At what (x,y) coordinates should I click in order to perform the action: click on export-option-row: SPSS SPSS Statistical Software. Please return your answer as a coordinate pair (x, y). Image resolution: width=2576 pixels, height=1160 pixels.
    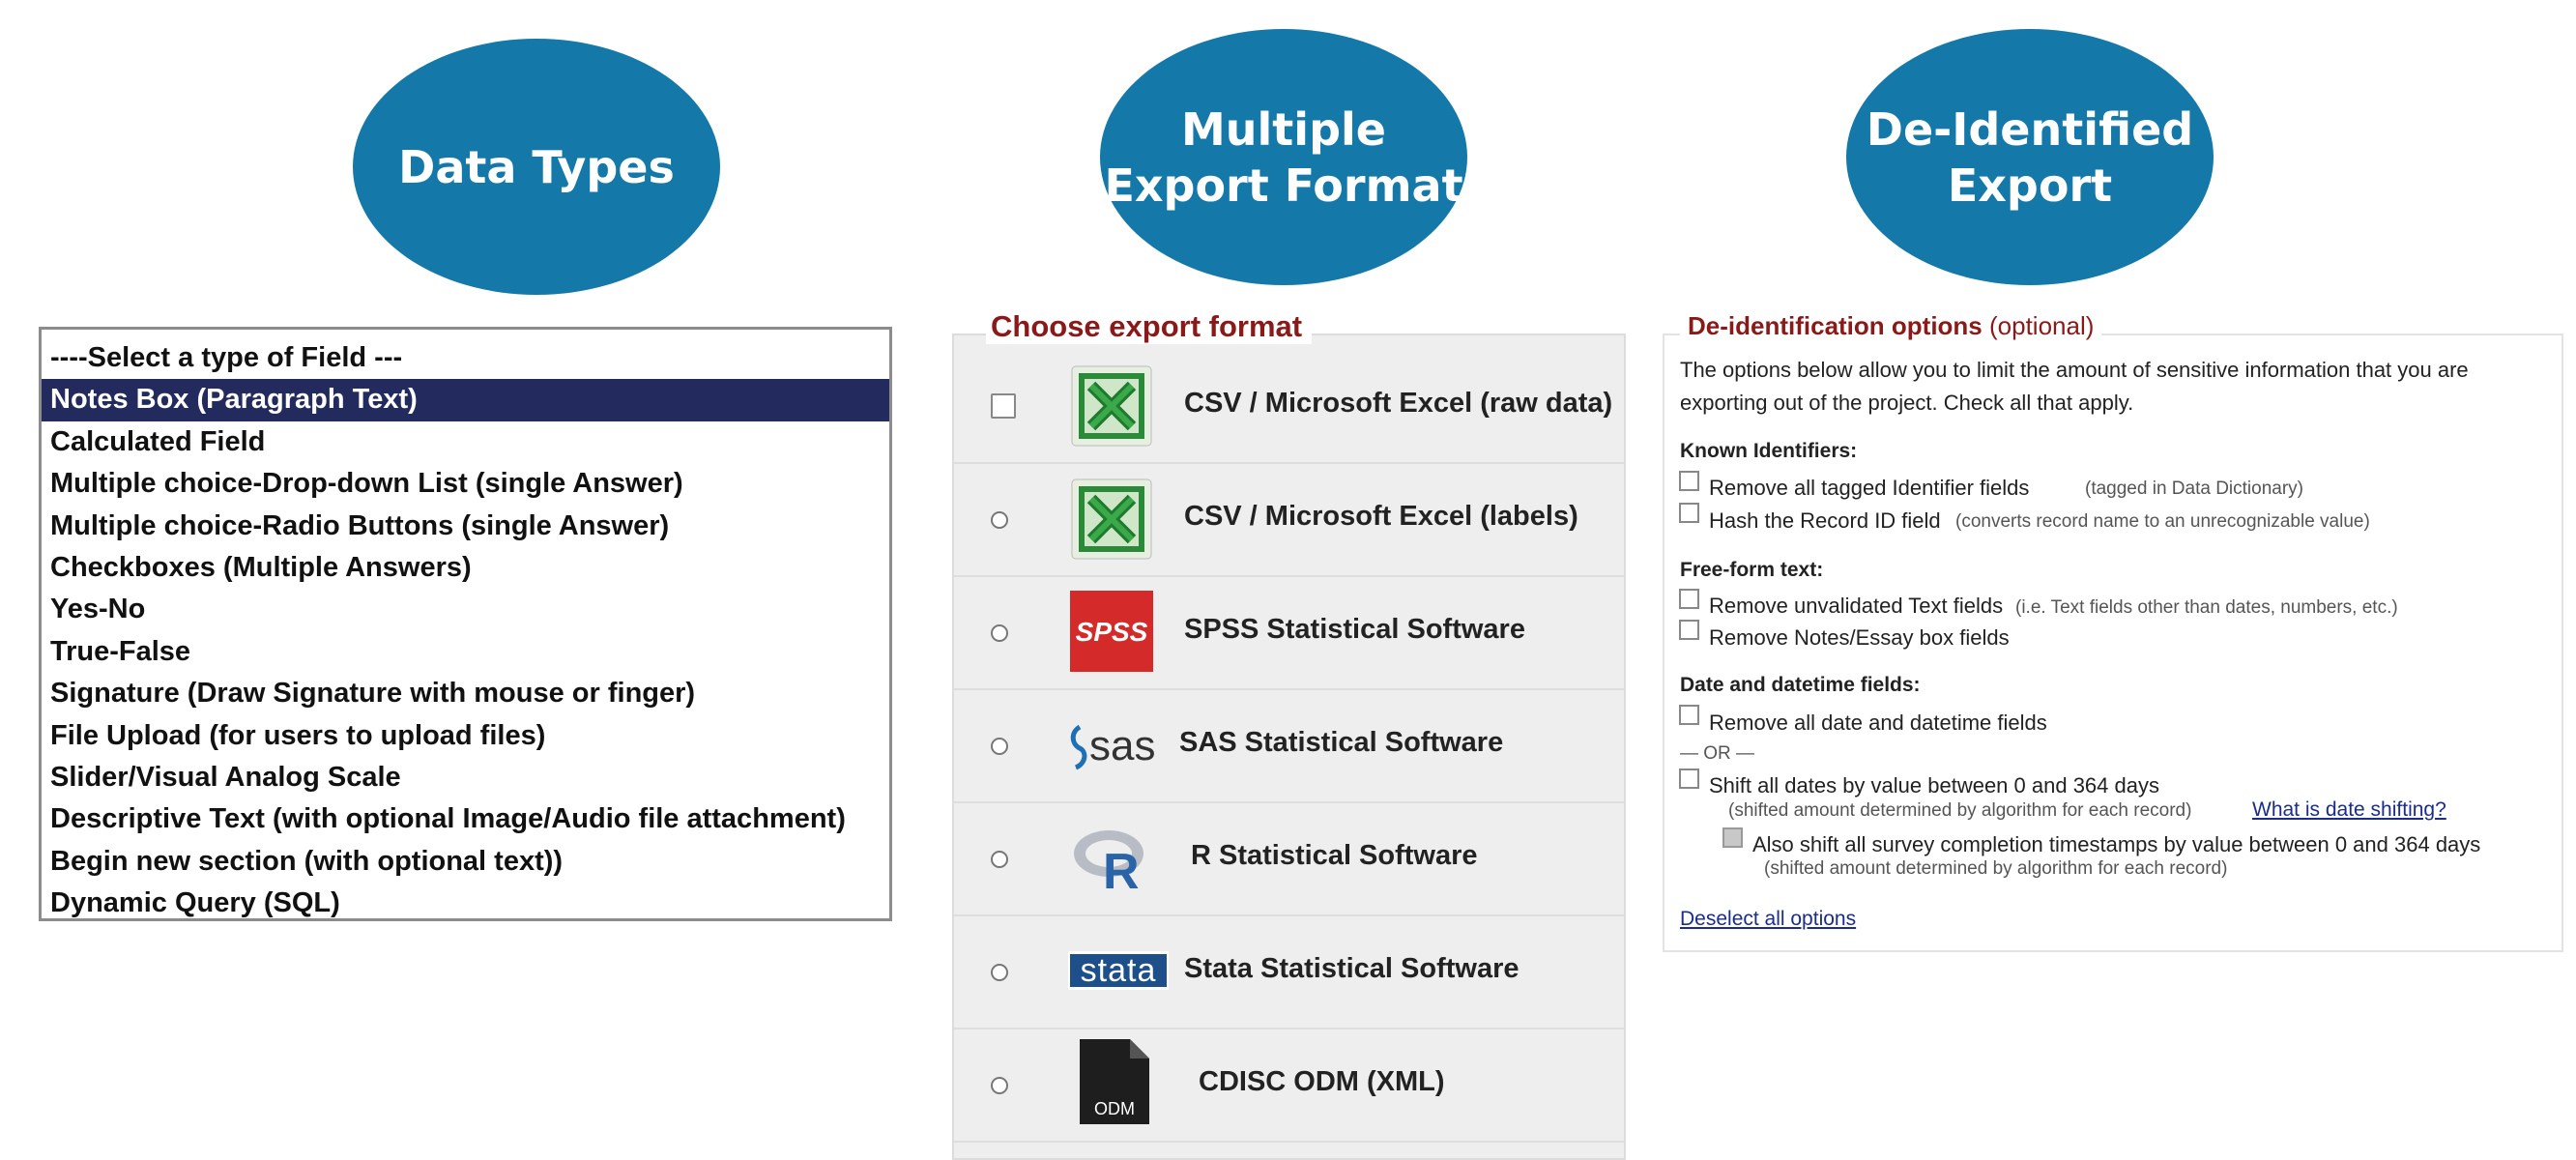
    Looking at the image, I should click on (1289, 633).